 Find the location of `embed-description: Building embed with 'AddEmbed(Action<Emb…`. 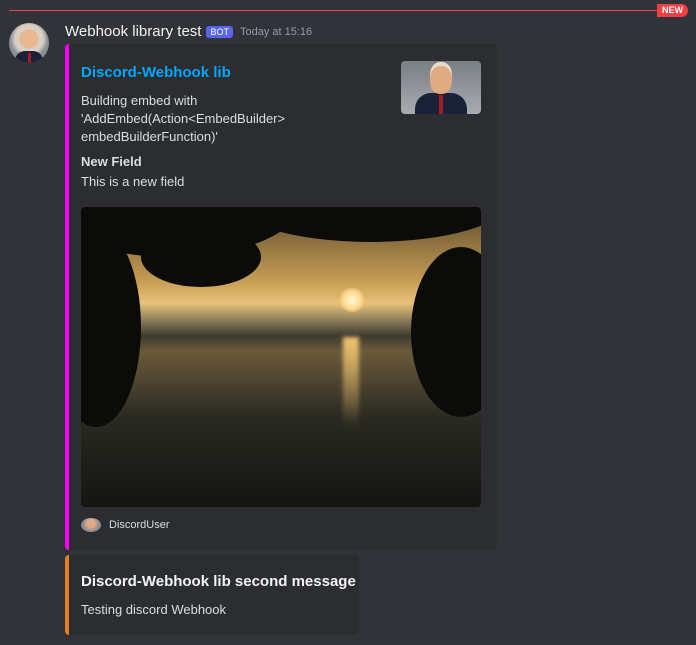

embed-description: Building embed with 'AddEmbed(Action<Emb… is located at coordinates (231, 119).